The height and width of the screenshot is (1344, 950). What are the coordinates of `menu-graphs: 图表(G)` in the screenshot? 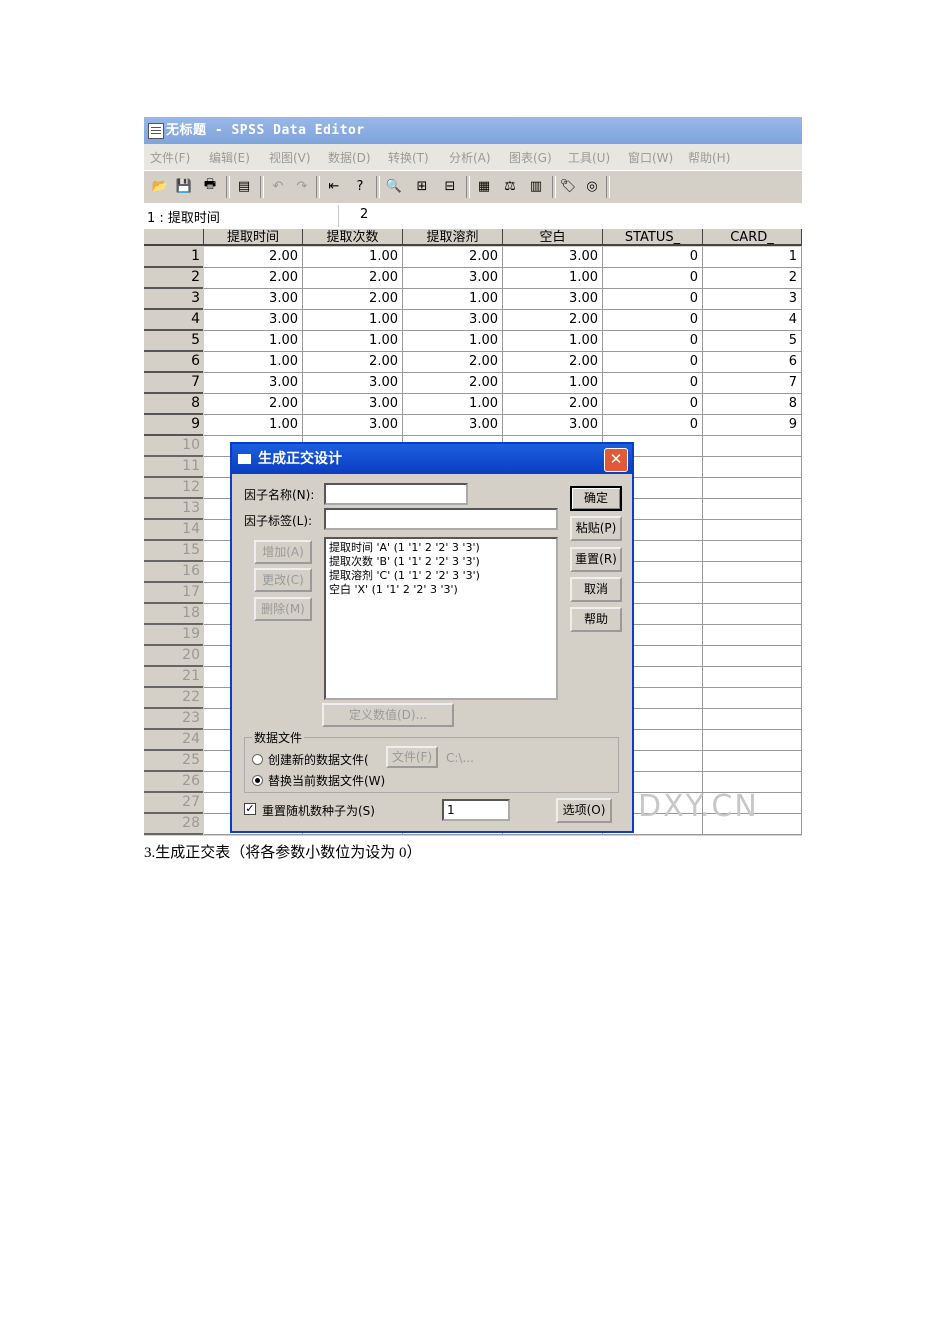 It's located at (530, 157).